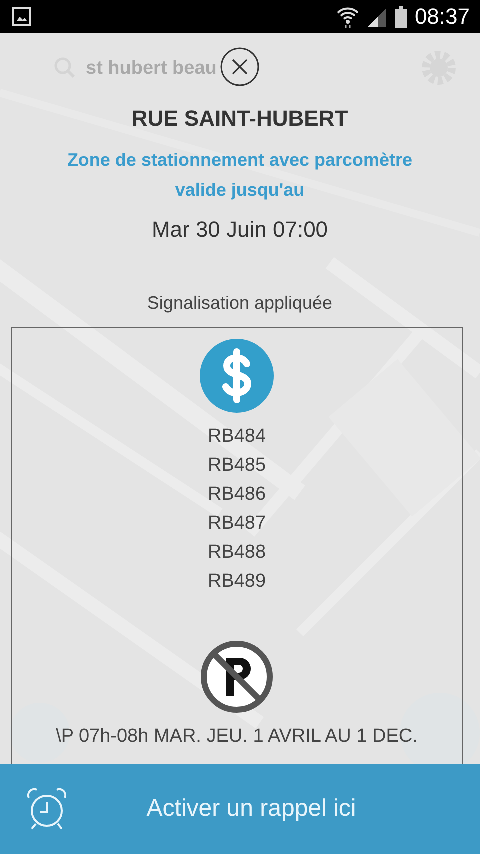 This screenshot has width=480, height=854. Describe the element at coordinates (237, 376) in the screenshot. I see `dollar-sign-icon` at that location.